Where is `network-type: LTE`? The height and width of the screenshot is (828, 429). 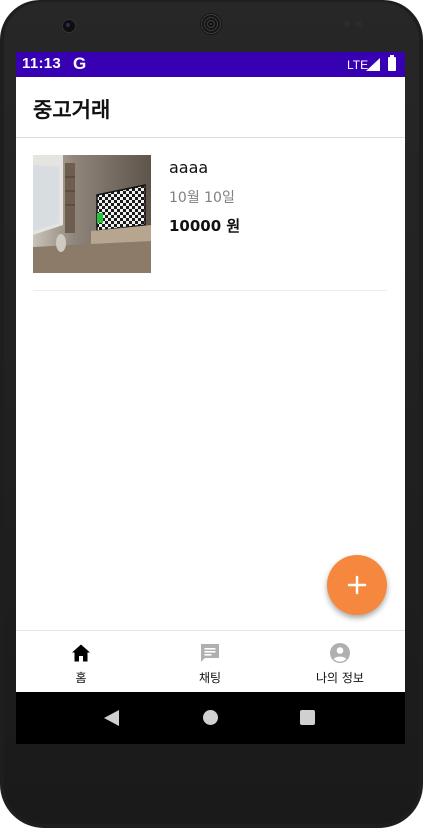 network-type: LTE is located at coordinates (358, 65).